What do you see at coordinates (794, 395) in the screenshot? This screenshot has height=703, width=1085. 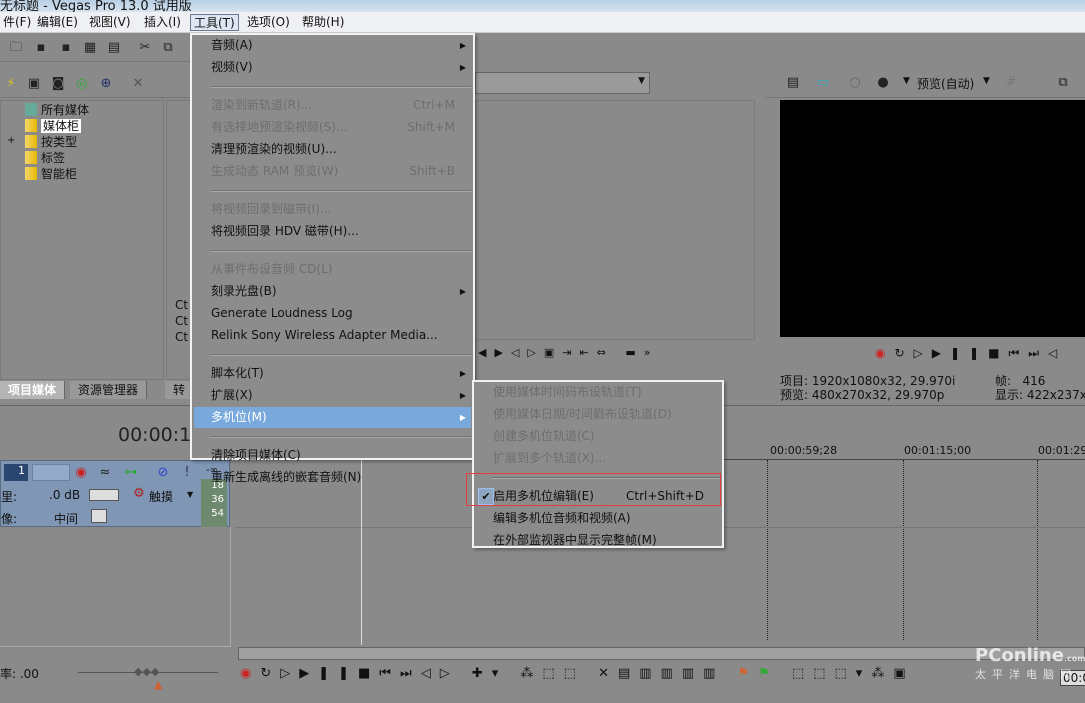 I see `preview-label: 预览:` at bounding box center [794, 395].